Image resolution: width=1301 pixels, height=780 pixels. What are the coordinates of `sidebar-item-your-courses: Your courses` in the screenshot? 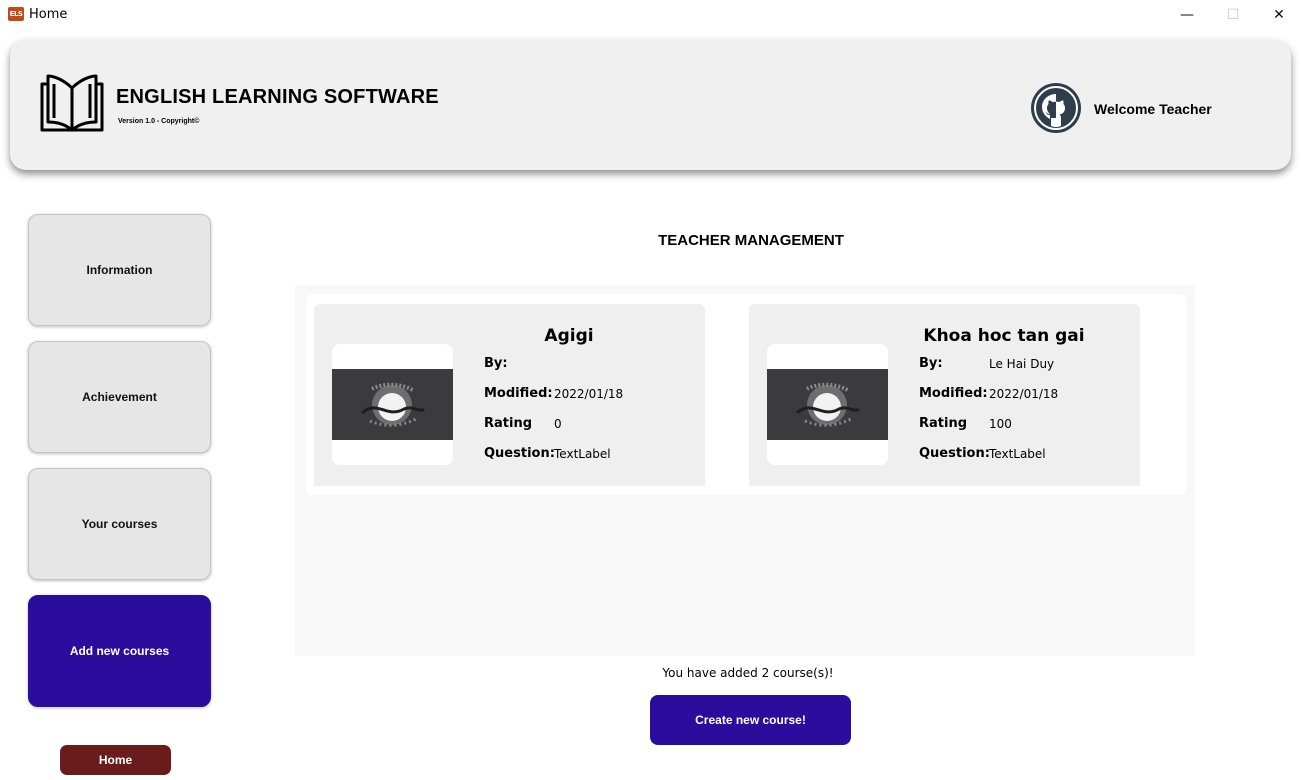 It's located at (119, 524).